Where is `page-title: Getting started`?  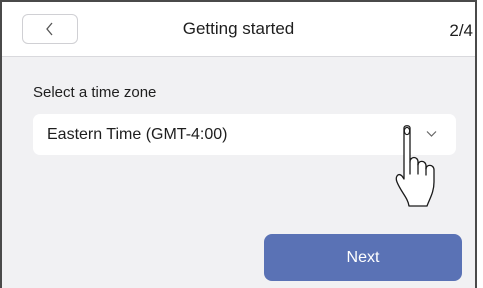
page-title: Getting started is located at coordinates (238, 28).